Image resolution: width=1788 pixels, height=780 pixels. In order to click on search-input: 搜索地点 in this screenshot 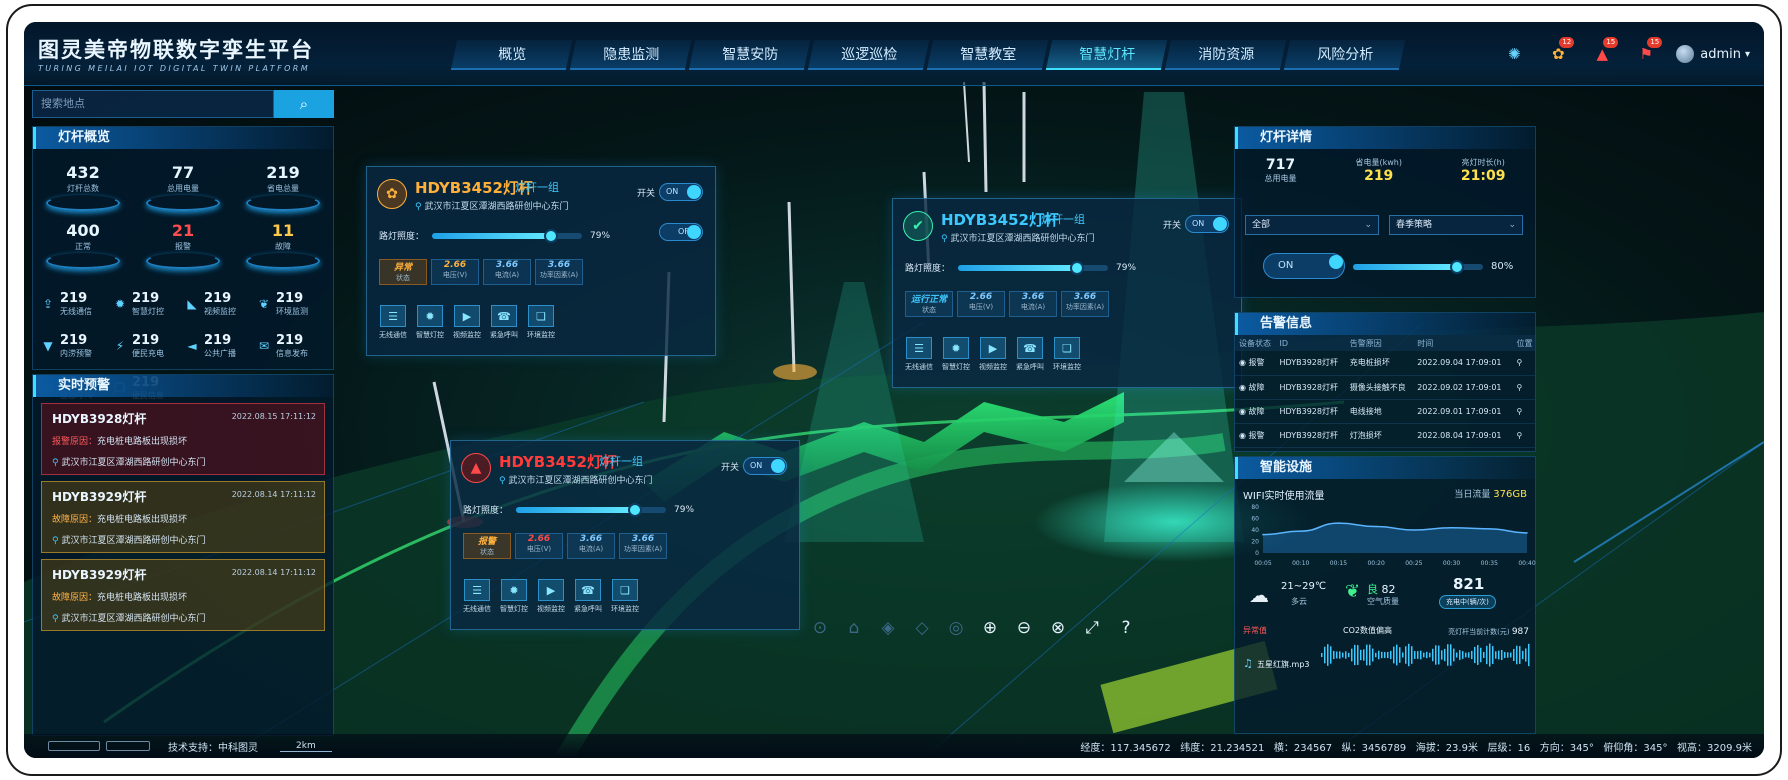, I will do `click(153, 104)`.